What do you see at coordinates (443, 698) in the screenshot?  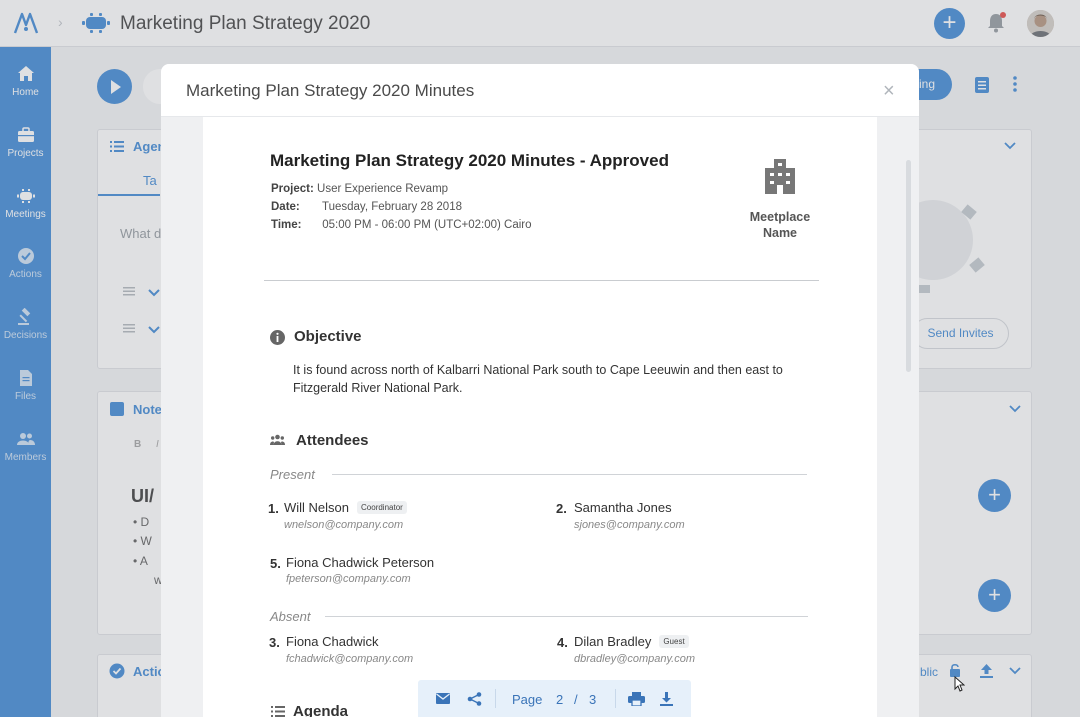 I see `email-icon` at bounding box center [443, 698].